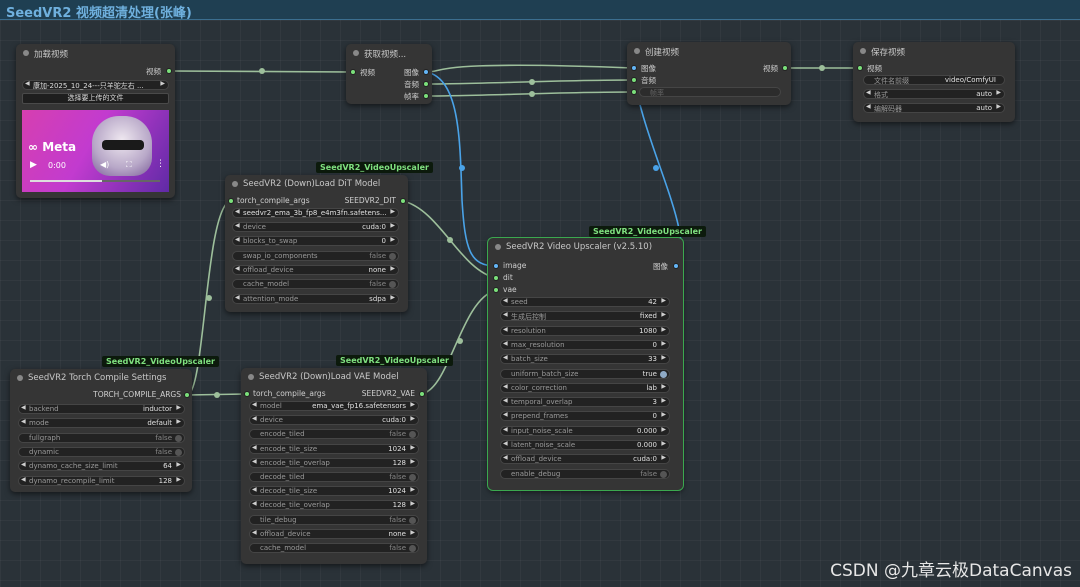 This screenshot has width=1080, height=587. I want to click on create-video-node: 创建视频 图像 音频 帧率 视频, so click(709, 73).